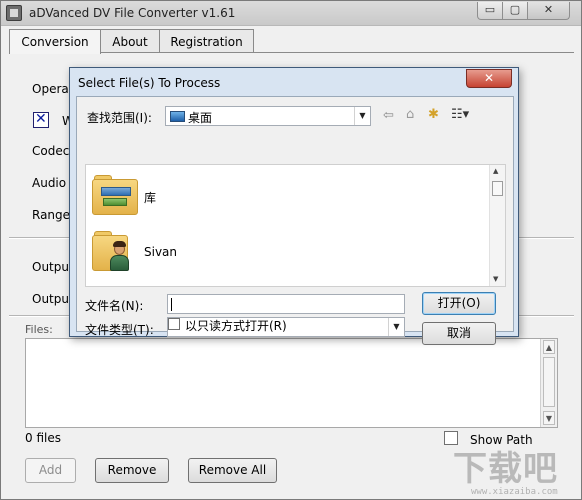 Image resolution: width=582 pixels, height=500 pixels. What do you see at coordinates (132, 13) in the screenshot?
I see `window-title: aDVanced DV File Converter v1.61` at bounding box center [132, 13].